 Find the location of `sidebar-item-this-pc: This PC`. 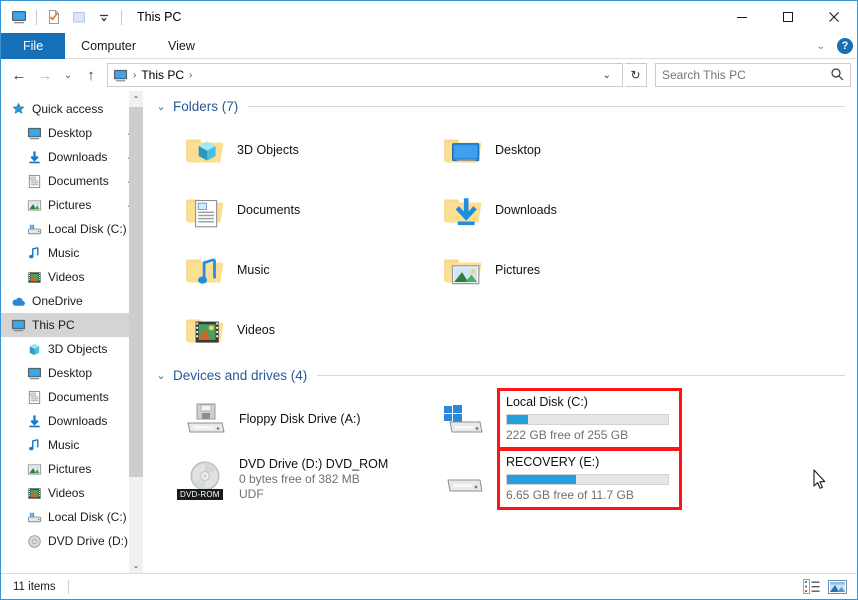

sidebar-item-this-pc: This PC is located at coordinates (72, 325).